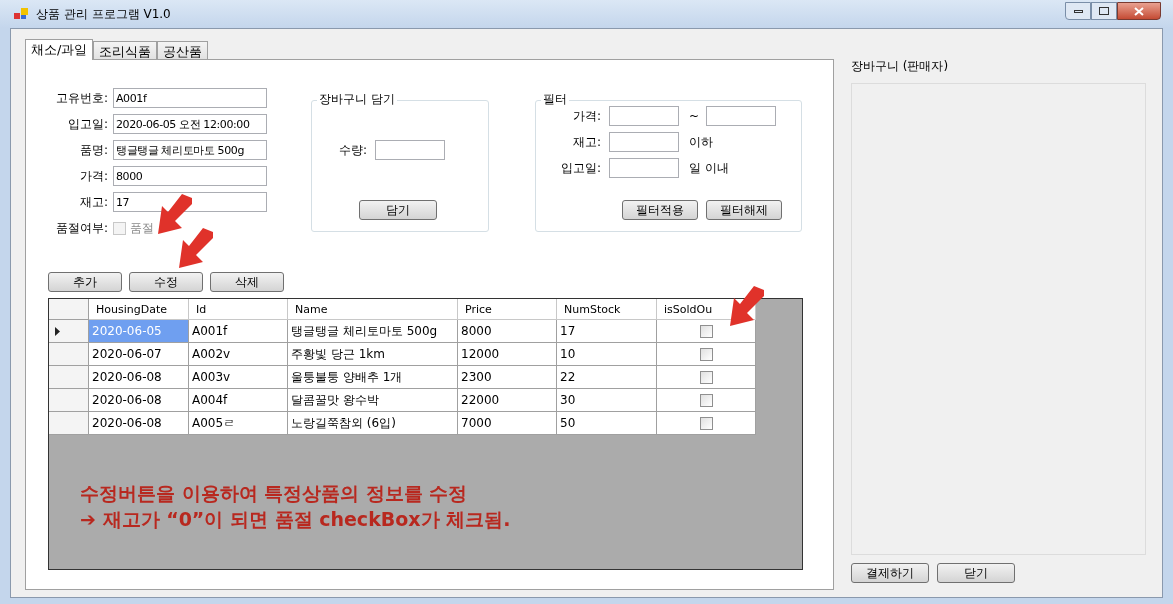 This screenshot has height=604, width=1173. Describe the element at coordinates (139, 354) in the screenshot. I see `table-cell: 2020-06-07` at that location.